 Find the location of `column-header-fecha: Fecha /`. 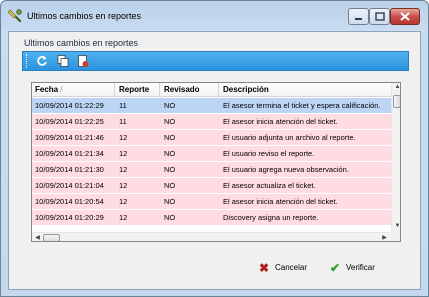

column-header-fecha: Fecha / is located at coordinates (73, 90).